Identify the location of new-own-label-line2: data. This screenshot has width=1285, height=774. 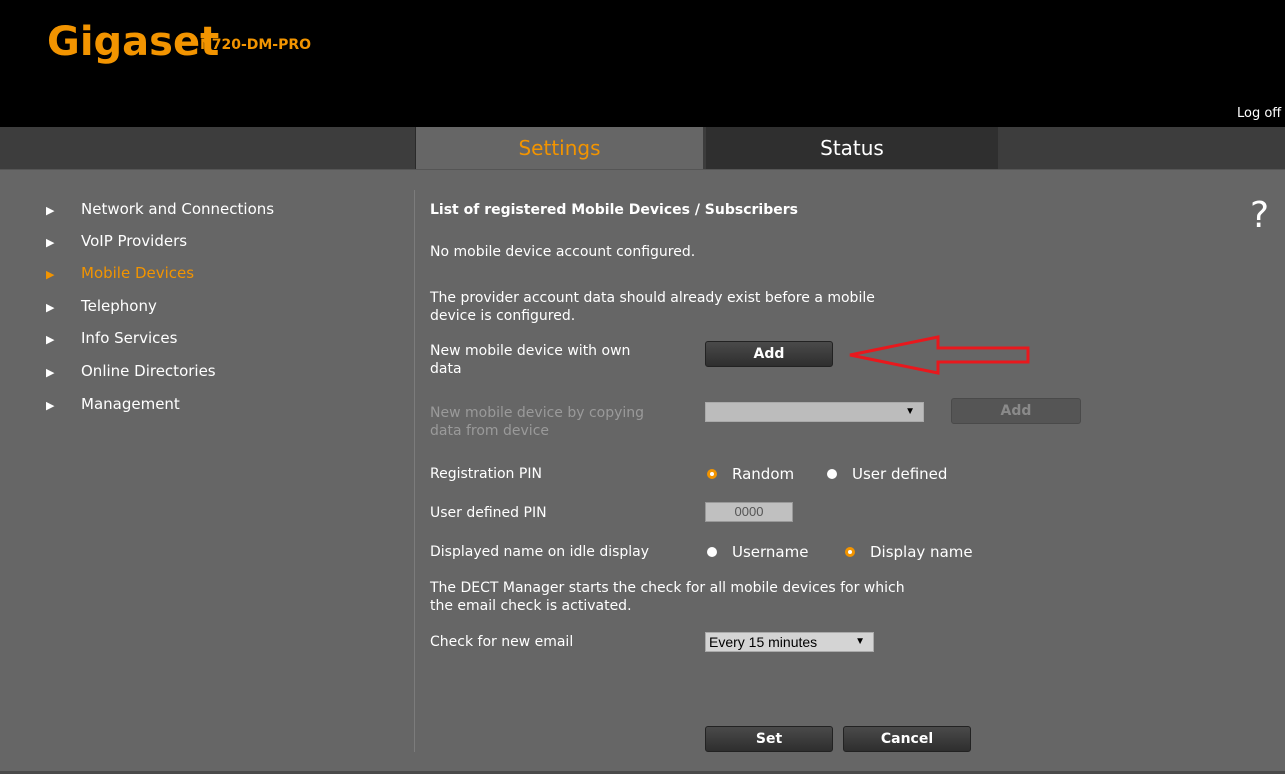
(446, 369).